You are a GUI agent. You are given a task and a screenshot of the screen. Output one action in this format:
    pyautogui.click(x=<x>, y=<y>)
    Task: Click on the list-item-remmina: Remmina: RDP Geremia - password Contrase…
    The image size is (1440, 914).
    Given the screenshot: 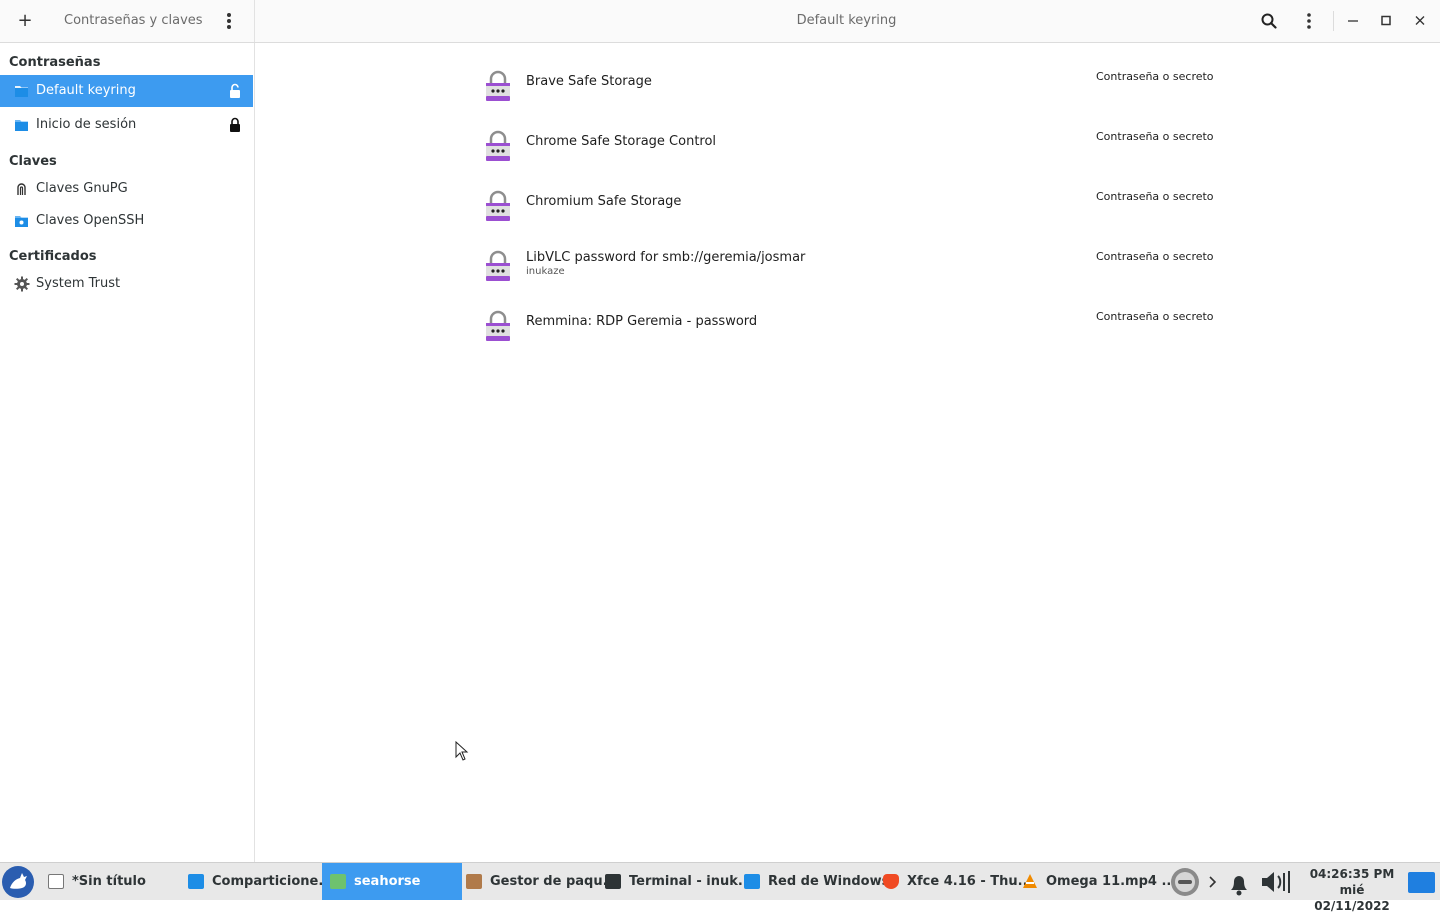 What is the action you would take?
    pyautogui.click(x=852, y=333)
    